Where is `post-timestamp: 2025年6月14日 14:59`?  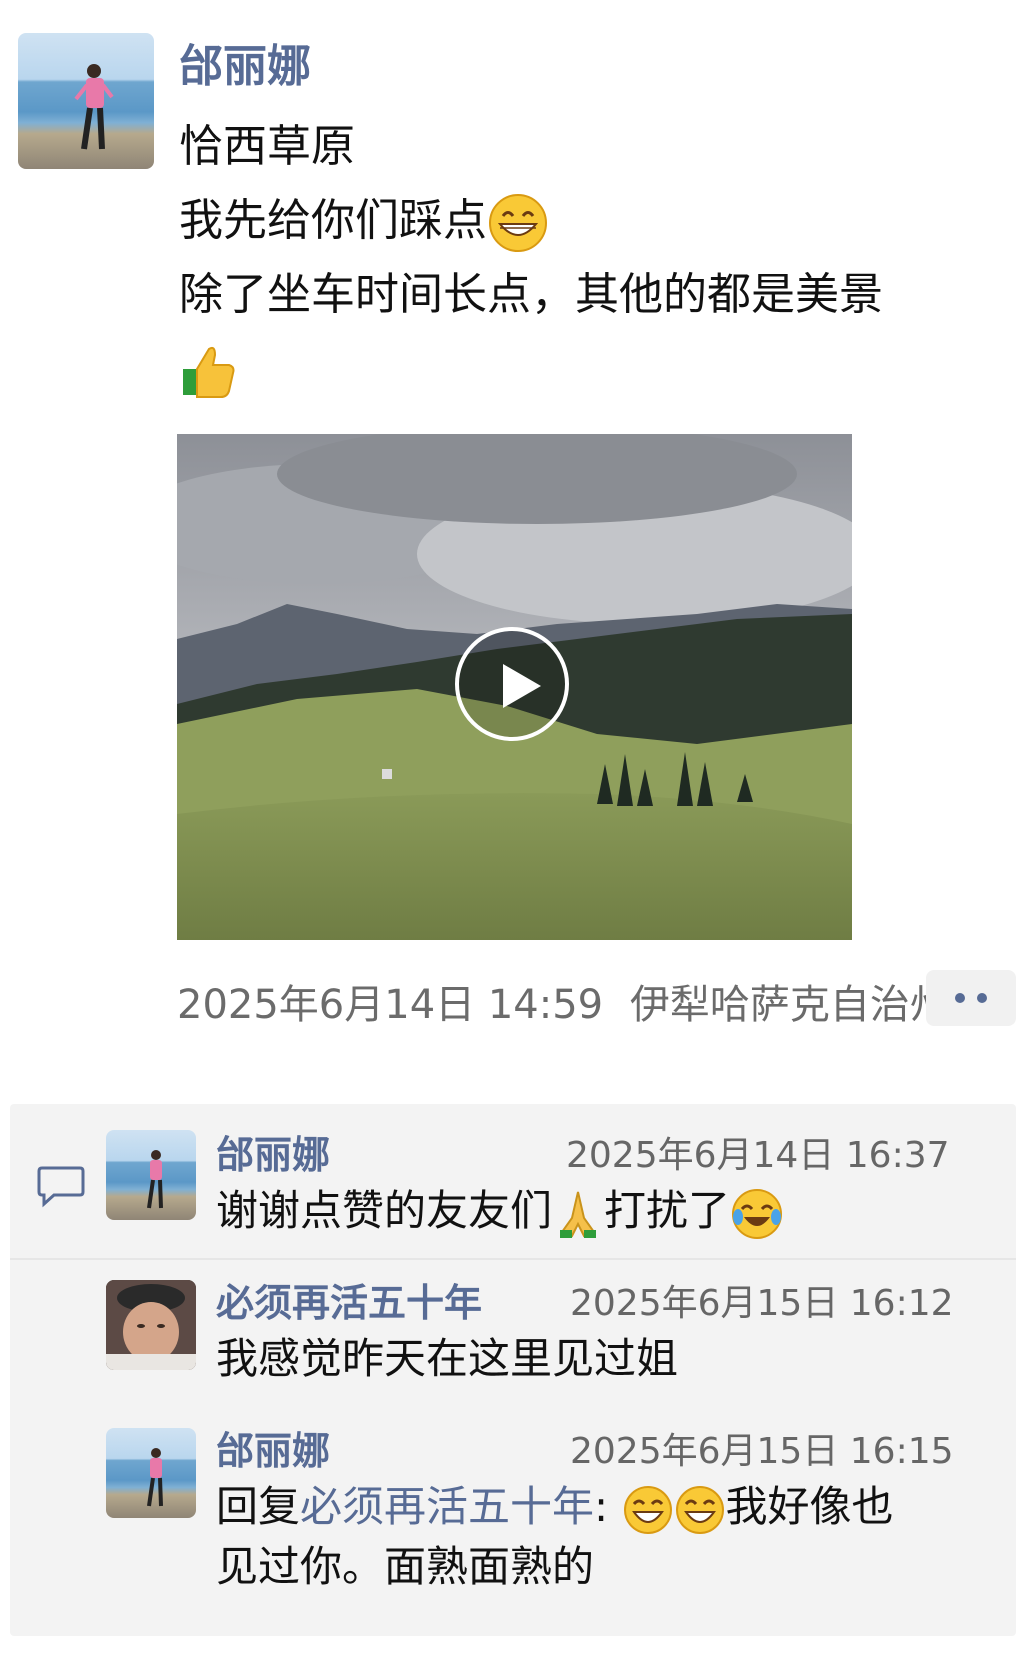 post-timestamp: 2025年6月14日 14:59 is located at coordinates (390, 1005).